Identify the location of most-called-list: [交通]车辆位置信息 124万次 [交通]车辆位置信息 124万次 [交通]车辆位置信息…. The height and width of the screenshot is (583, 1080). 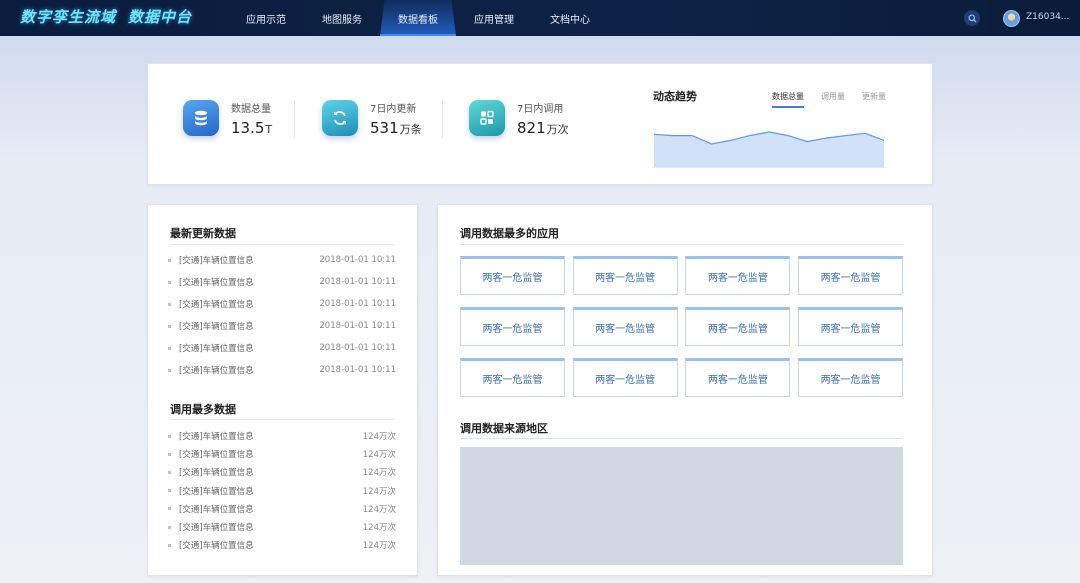
(282, 490).